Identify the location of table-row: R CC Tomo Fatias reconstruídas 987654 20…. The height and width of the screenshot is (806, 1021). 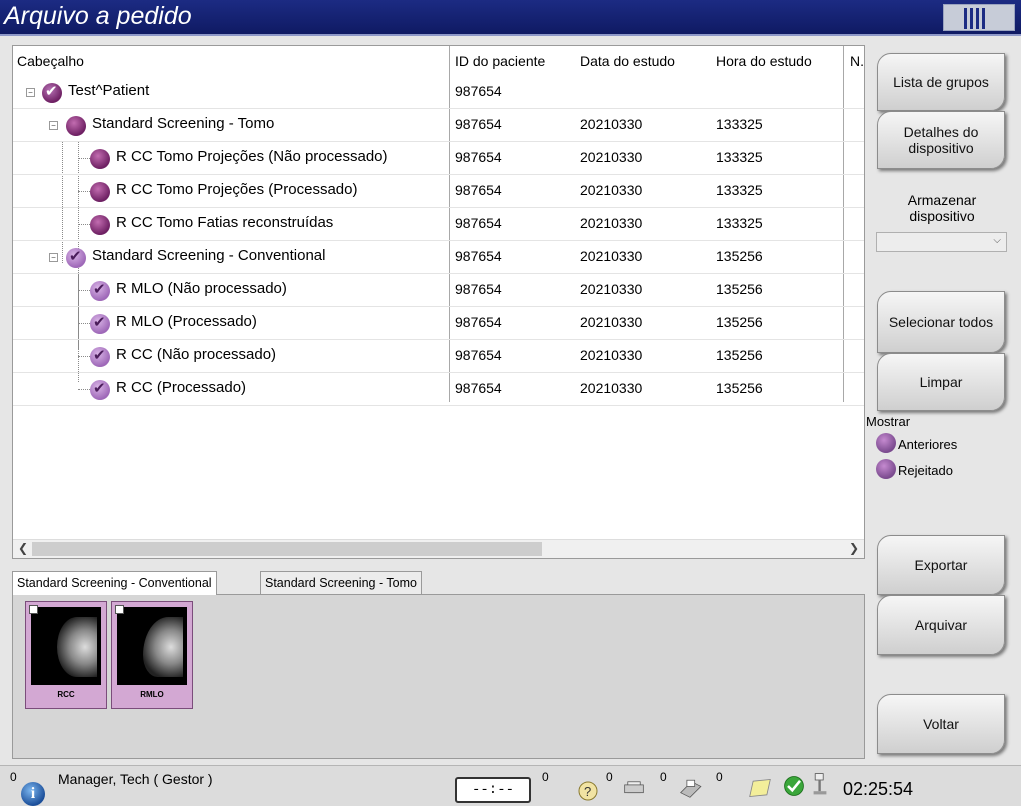
(438, 224).